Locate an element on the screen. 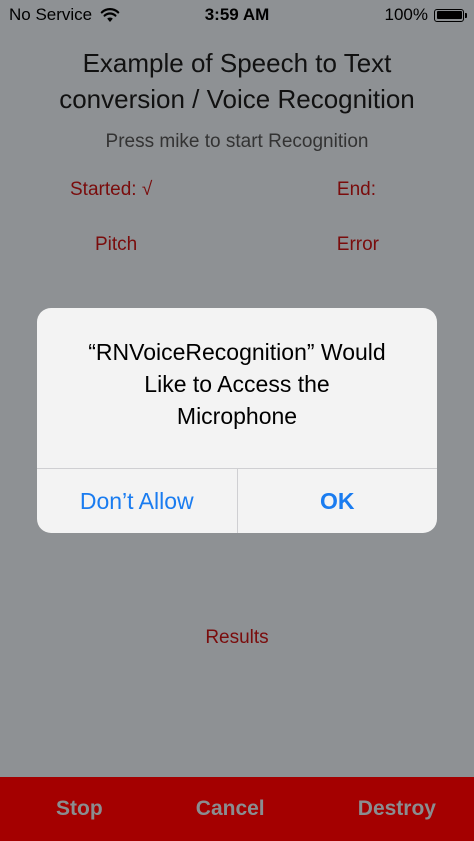  instruction-text: Press mike to start Recognition is located at coordinates (237, 141).